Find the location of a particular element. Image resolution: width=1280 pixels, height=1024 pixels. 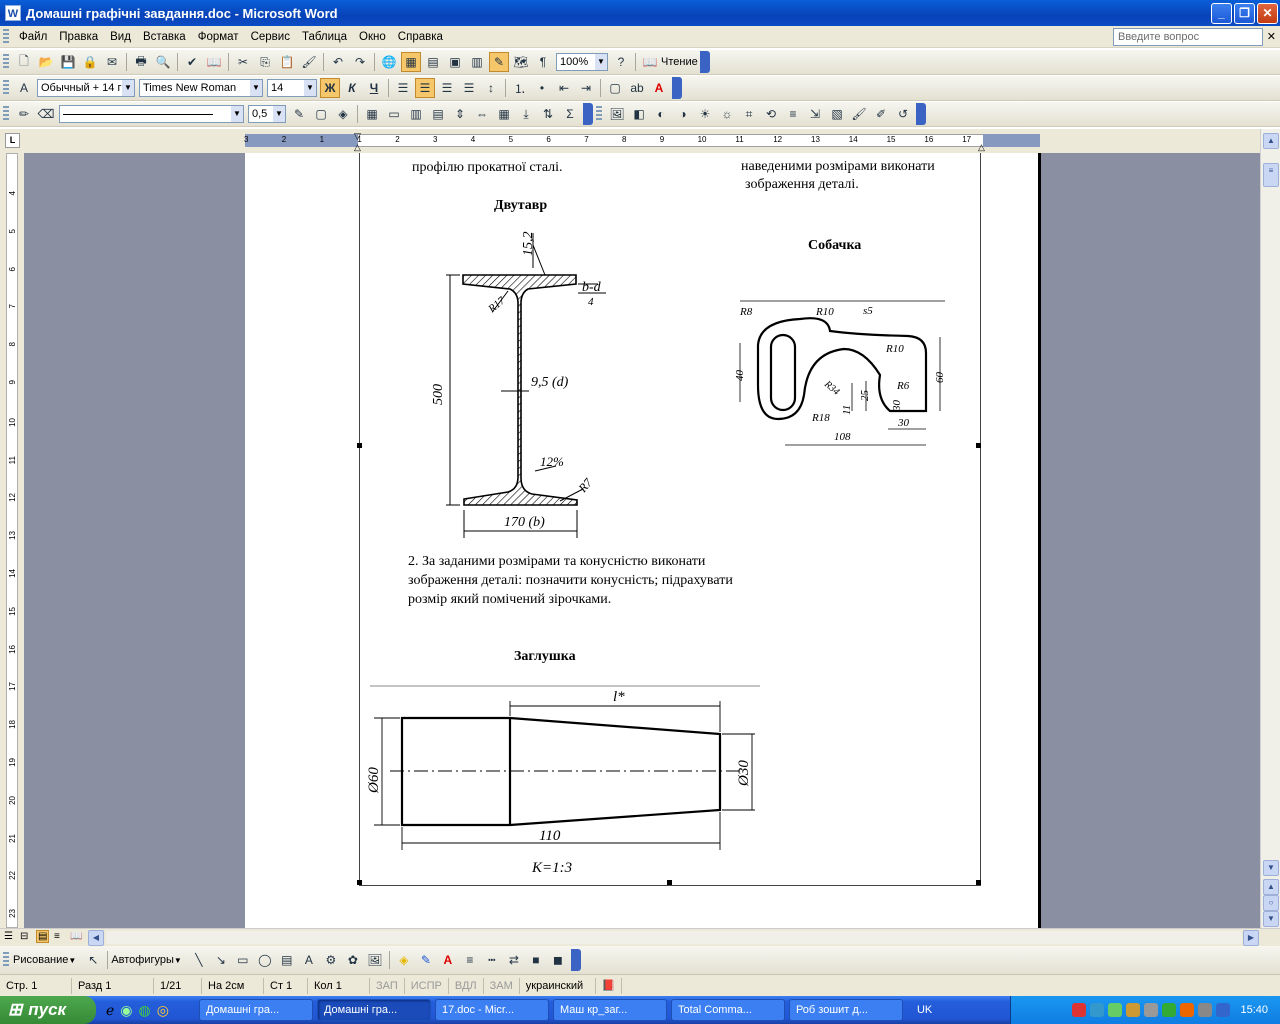

read-icon: 📖 is located at coordinates (650, 62).